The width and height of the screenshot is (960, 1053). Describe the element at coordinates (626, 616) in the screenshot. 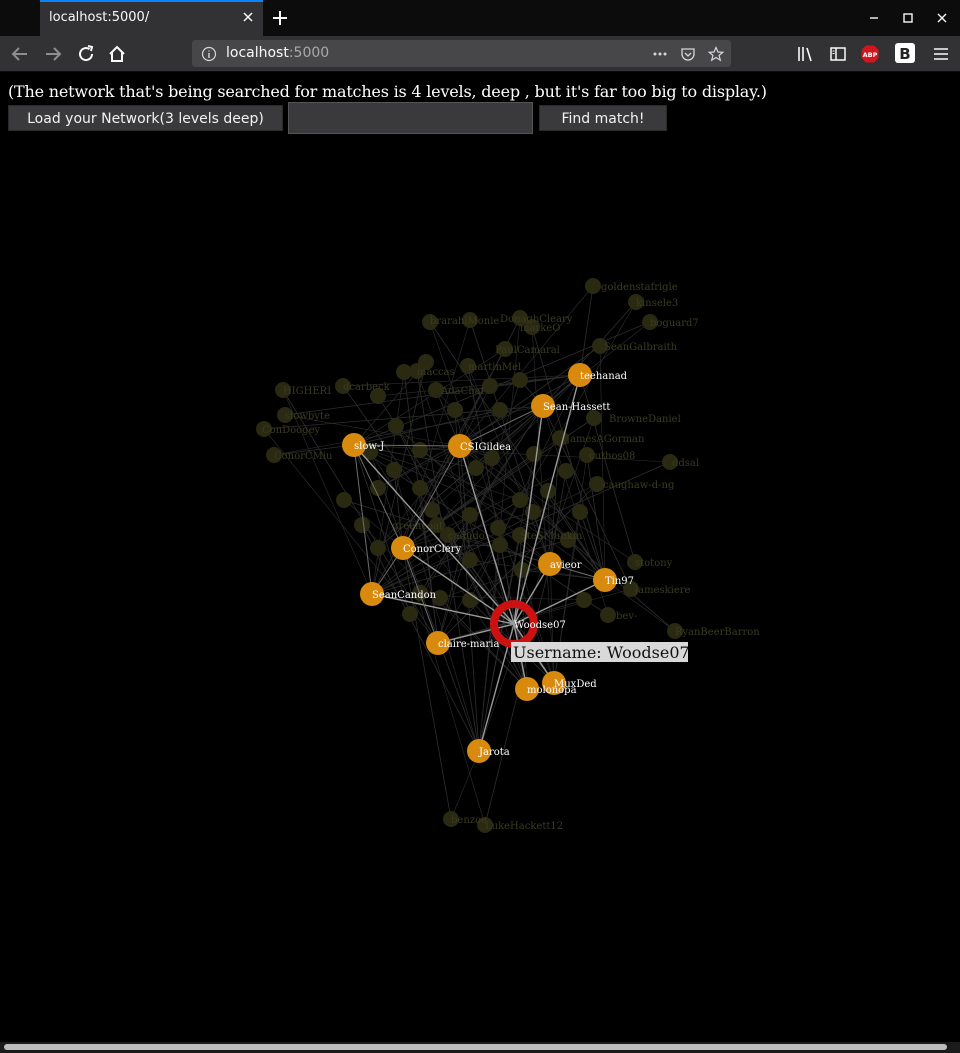

I see `faded-node-label: bev-` at that location.